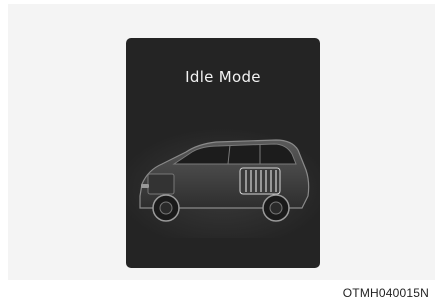  I want to click on figure-code: OTMH040015N, so click(385, 293).